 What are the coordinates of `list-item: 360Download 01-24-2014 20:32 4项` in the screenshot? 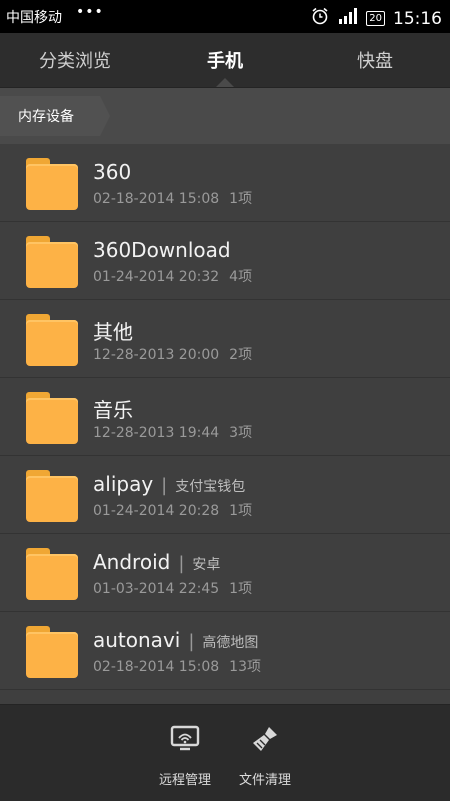 It's located at (225, 261).